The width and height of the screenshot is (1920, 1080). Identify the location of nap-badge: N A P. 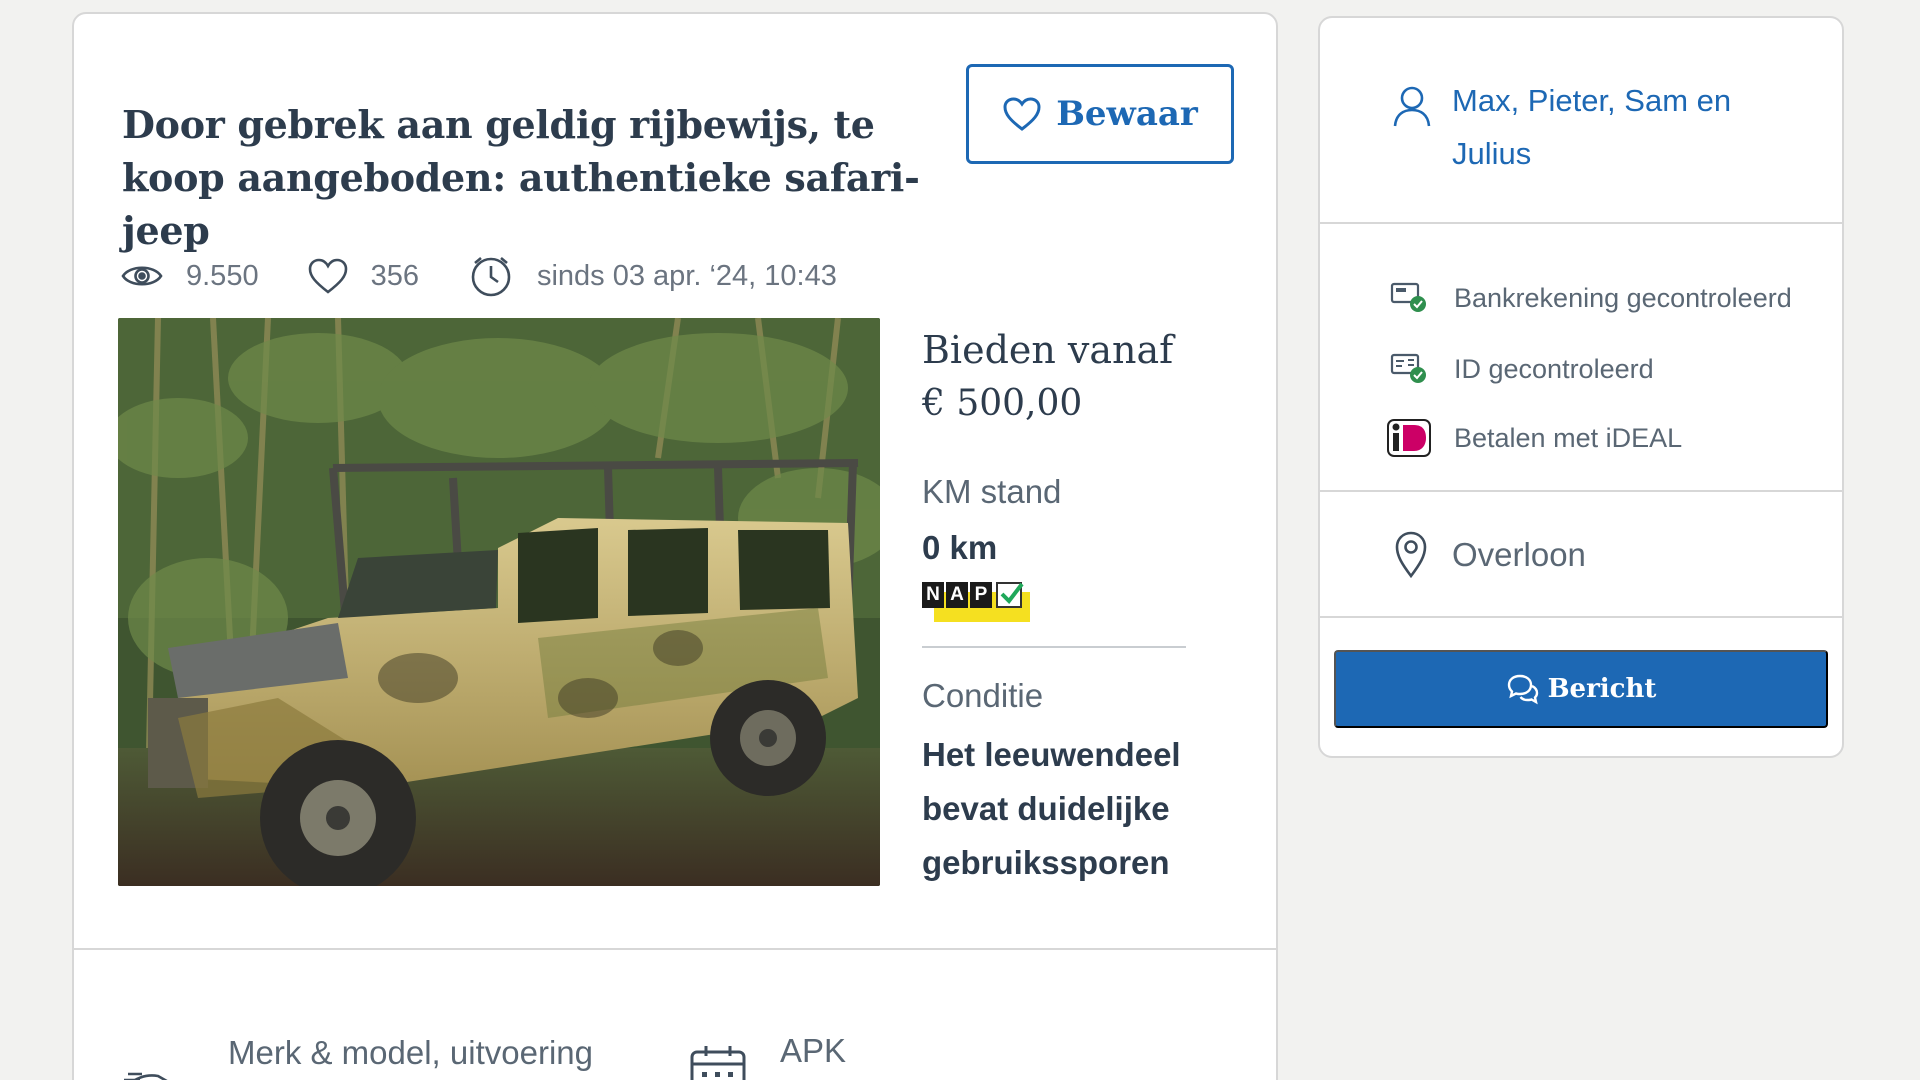
(976, 601).